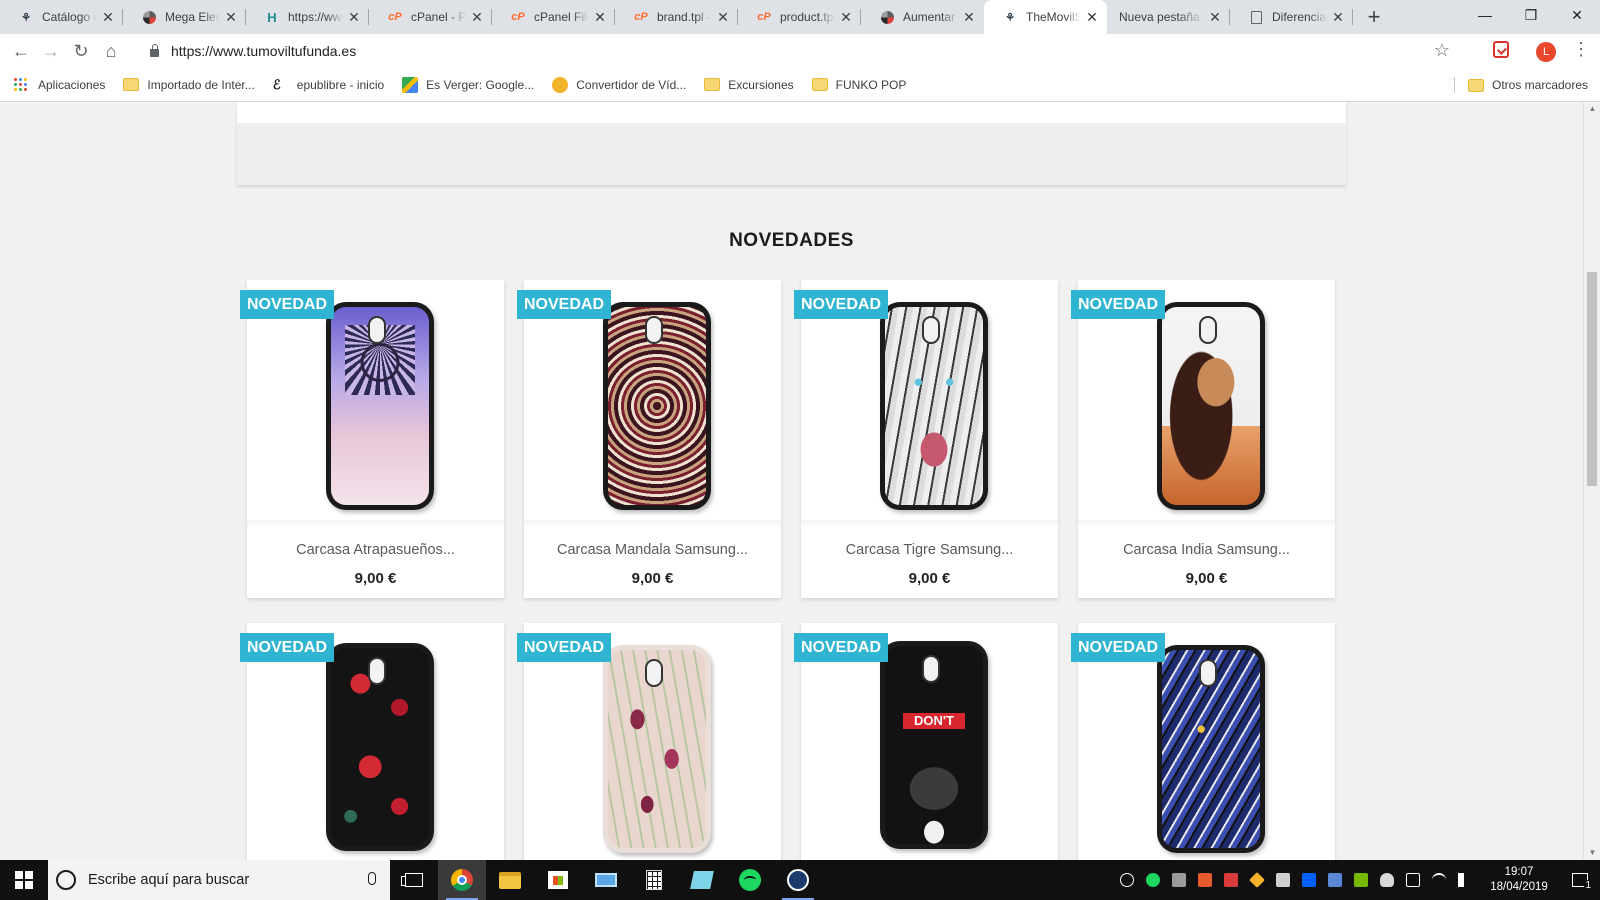 The width and height of the screenshot is (1600, 900). What do you see at coordinates (1205, 880) in the screenshot?
I see `app-tray-icon` at bounding box center [1205, 880].